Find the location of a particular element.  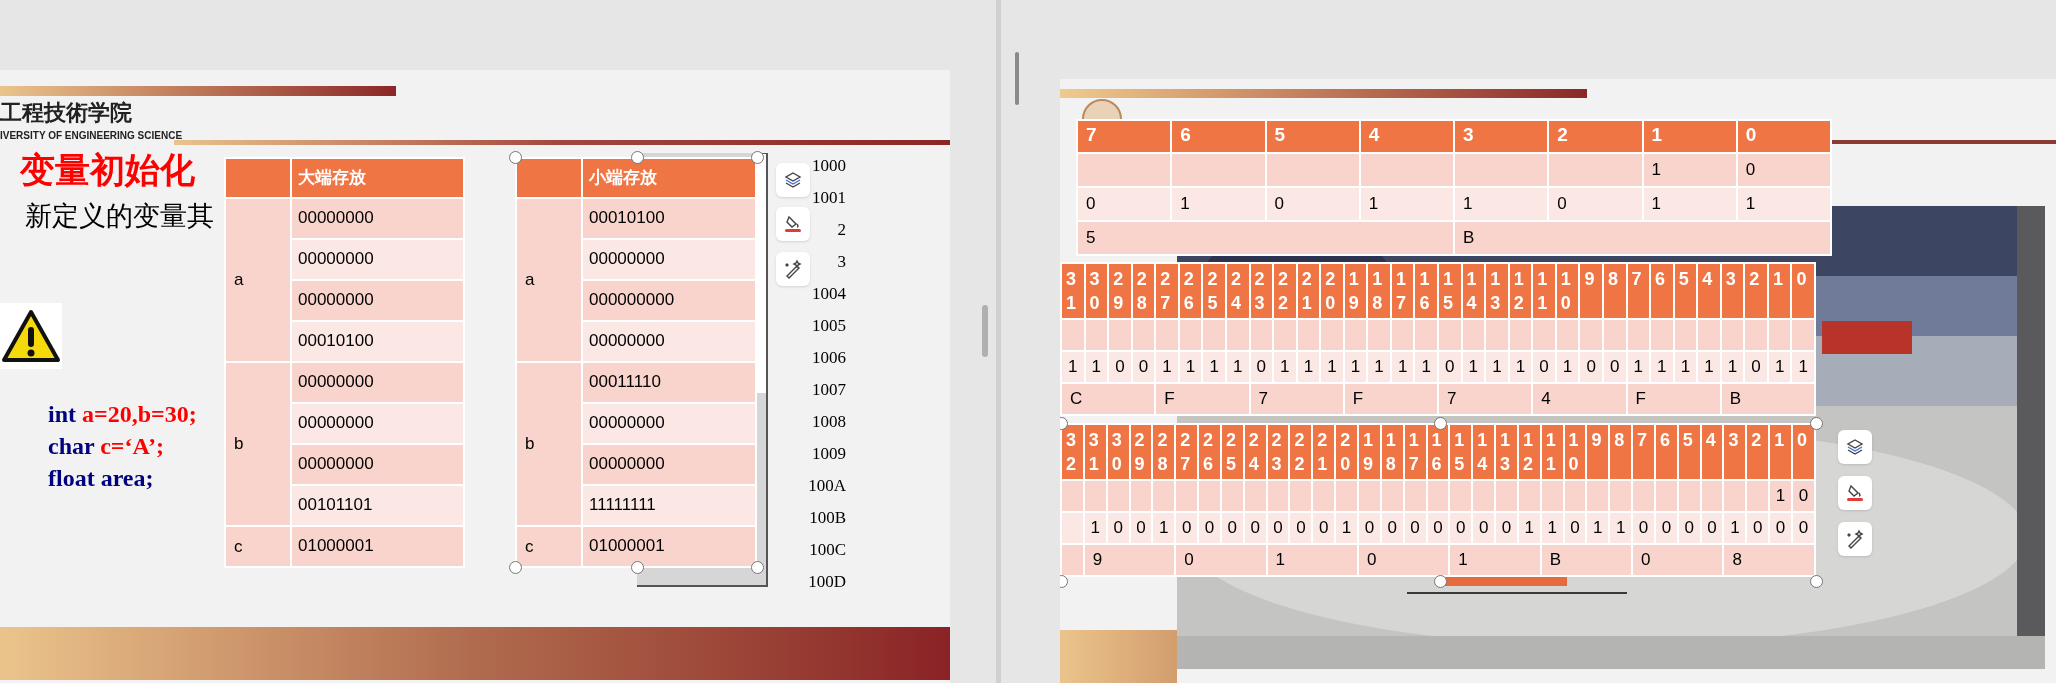

memory-address: 1004 is located at coordinates (829, 294).